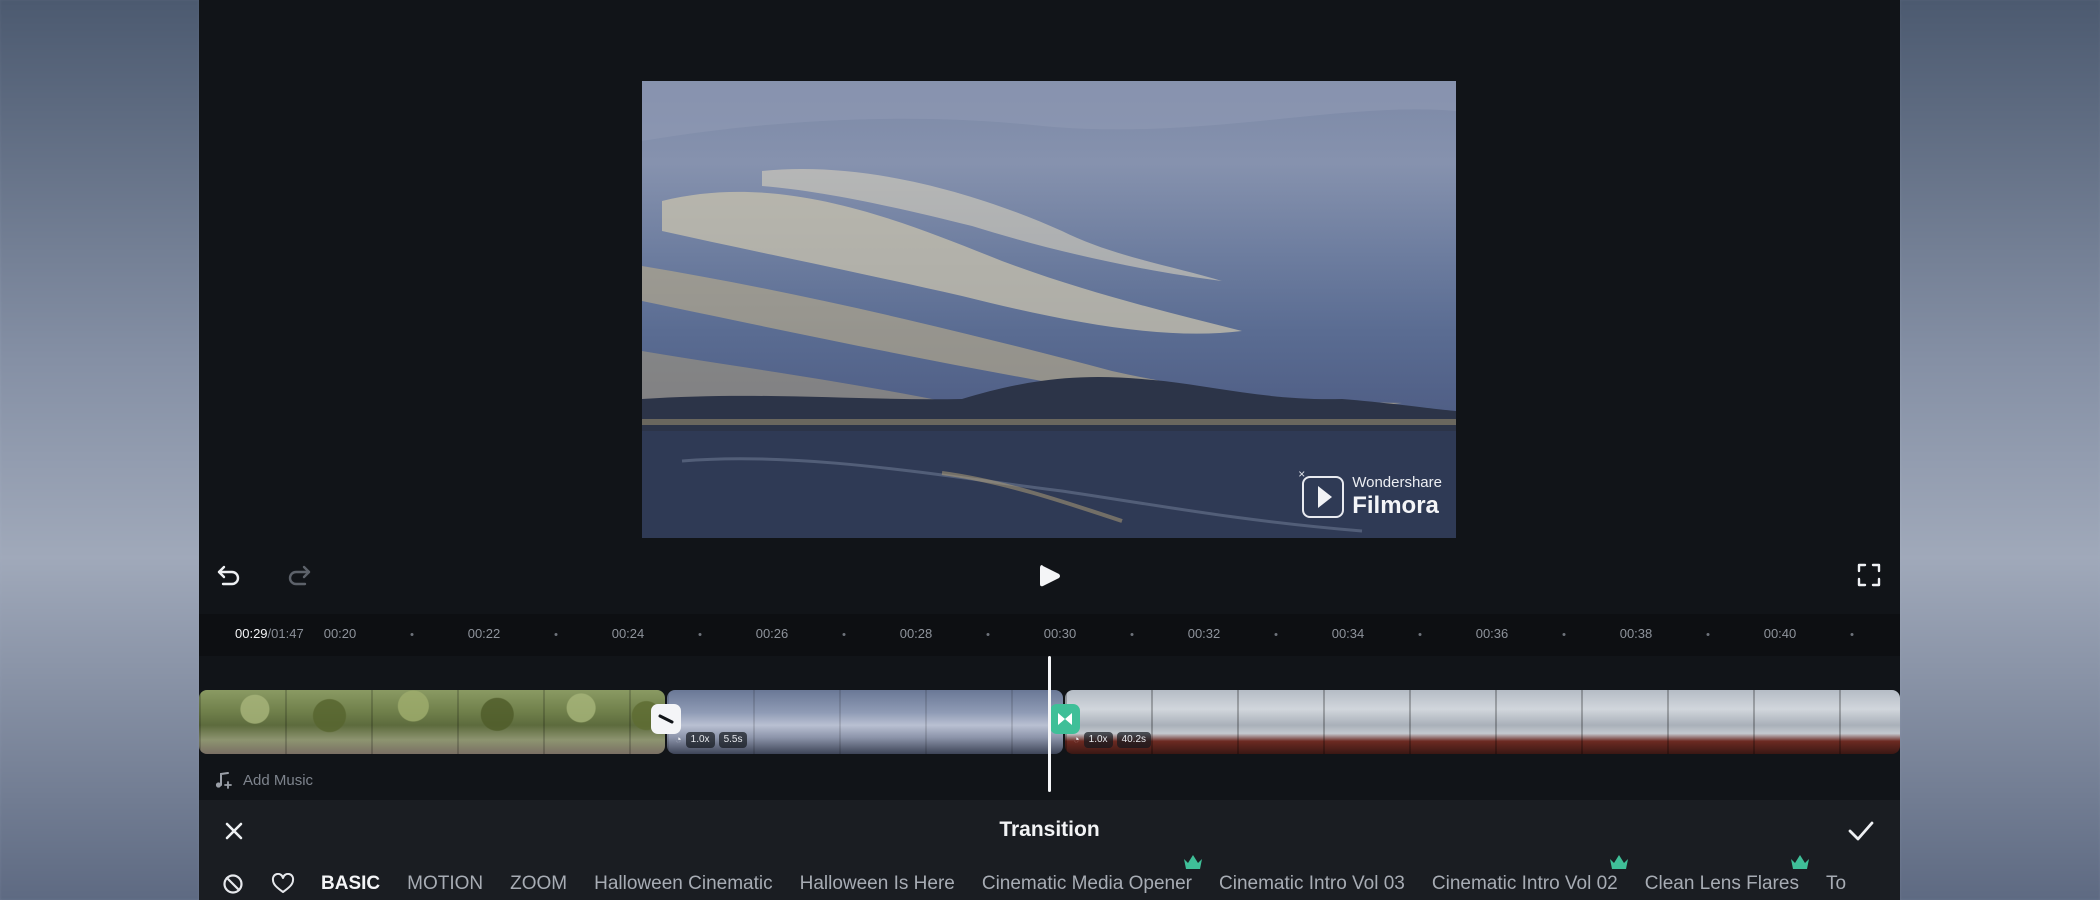  Describe the element at coordinates (1134, 740) in the screenshot. I see `clip-duration: 40.2s` at that location.